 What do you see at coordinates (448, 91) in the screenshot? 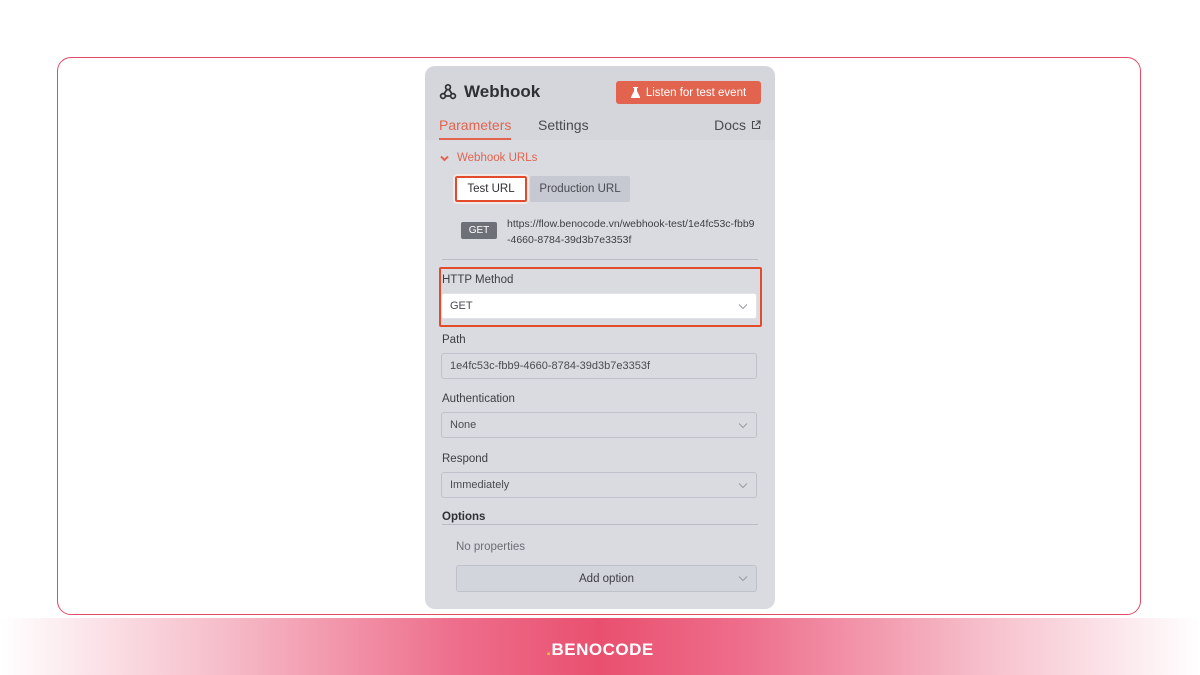
I see `webhook-icon` at bounding box center [448, 91].